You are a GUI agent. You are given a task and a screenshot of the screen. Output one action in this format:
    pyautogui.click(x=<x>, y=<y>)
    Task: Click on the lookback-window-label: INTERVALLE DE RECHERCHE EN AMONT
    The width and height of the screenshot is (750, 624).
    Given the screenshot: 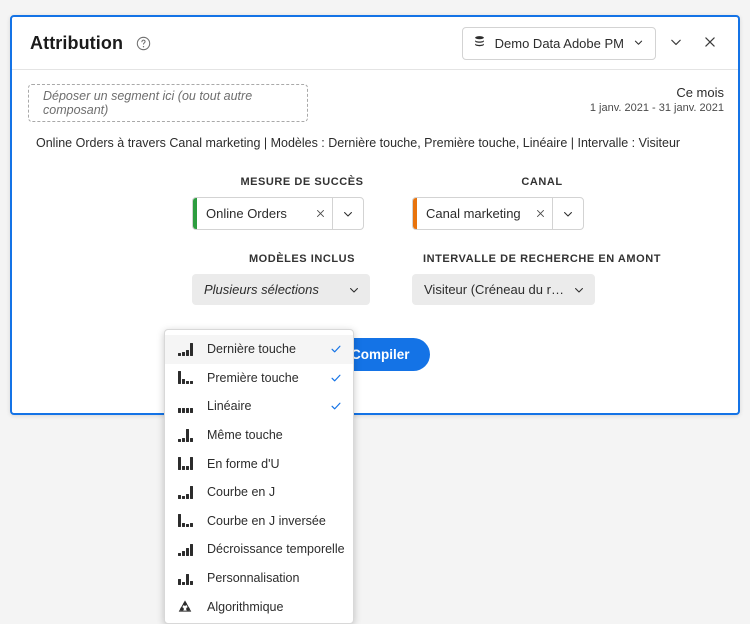 What is the action you would take?
    pyautogui.click(x=542, y=259)
    